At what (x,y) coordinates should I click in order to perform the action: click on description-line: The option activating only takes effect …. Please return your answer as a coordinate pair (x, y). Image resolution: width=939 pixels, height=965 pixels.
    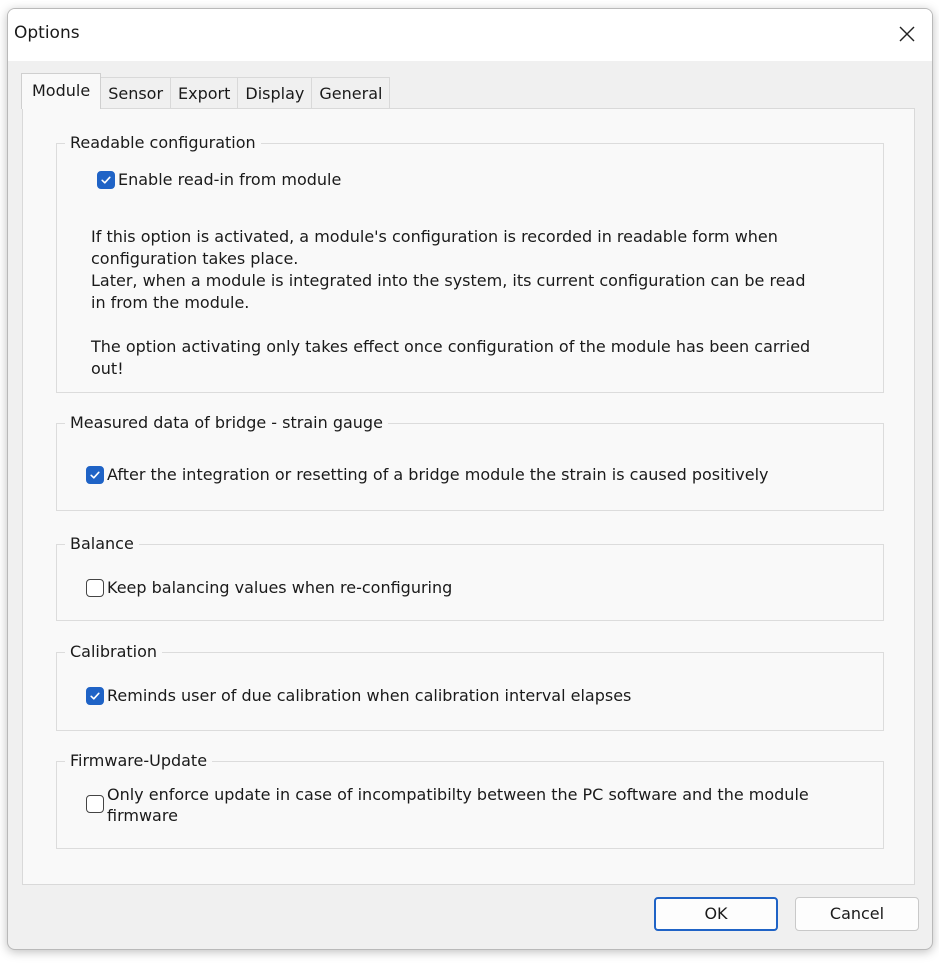
    Looking at the image, I should click on (451, 346).